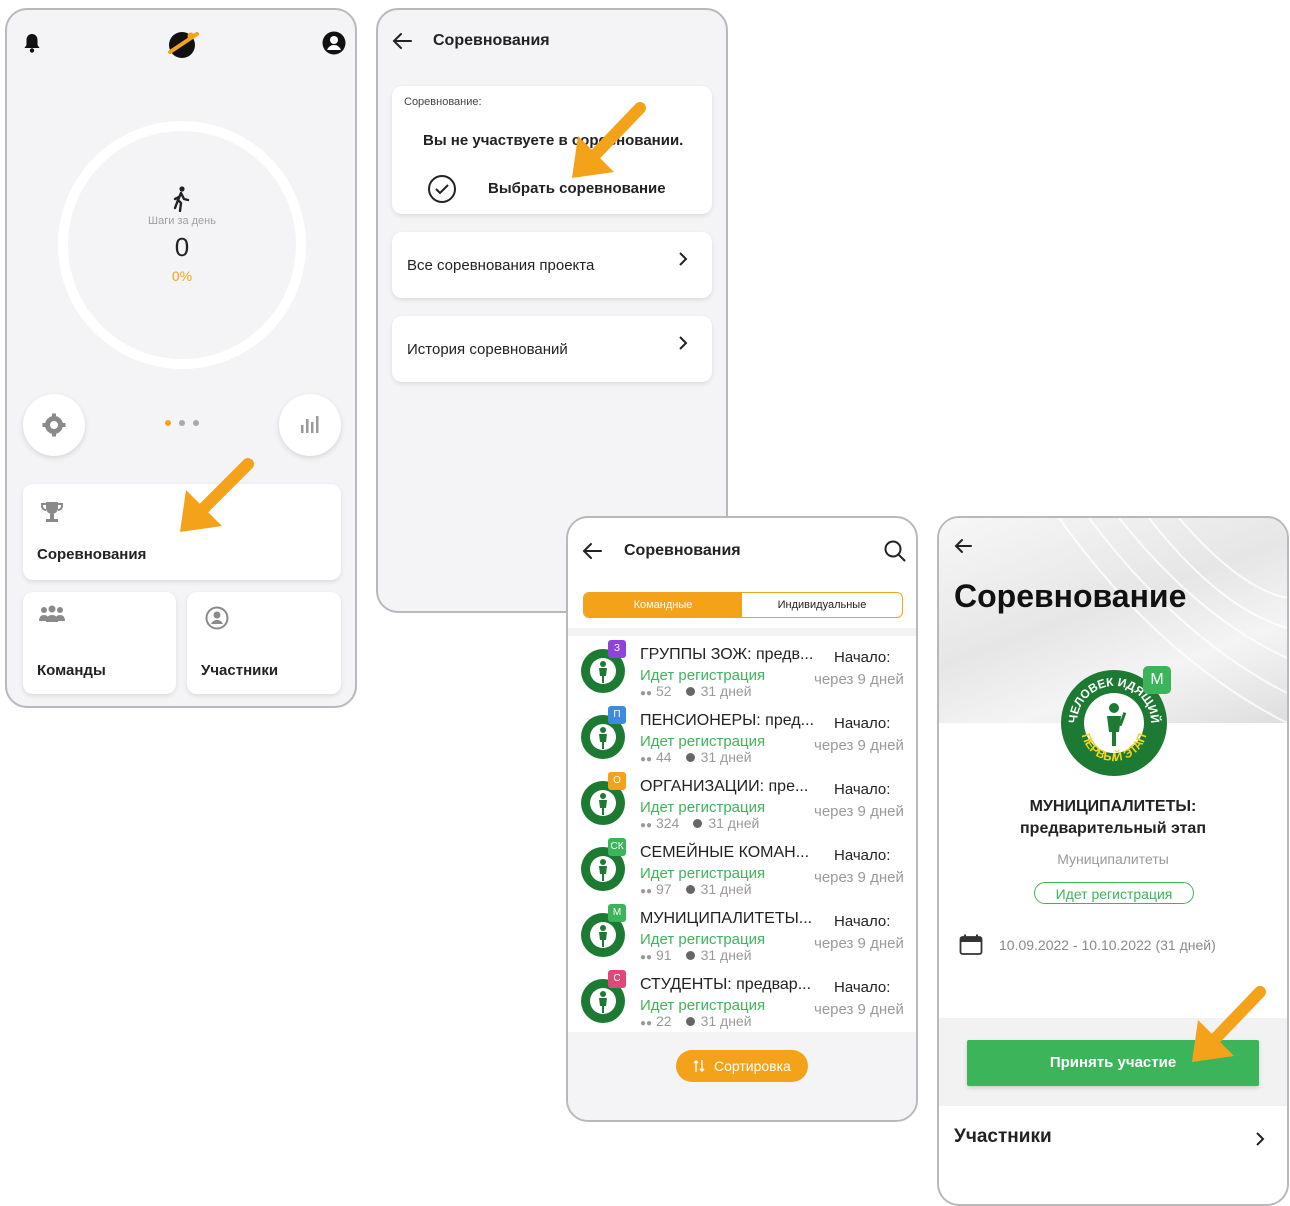 This screenshot has width=1290, height=1206. What do you see at coordinates (52, 616) in the screenshot?
I see `team-icon` at bounding box center [52, 616].